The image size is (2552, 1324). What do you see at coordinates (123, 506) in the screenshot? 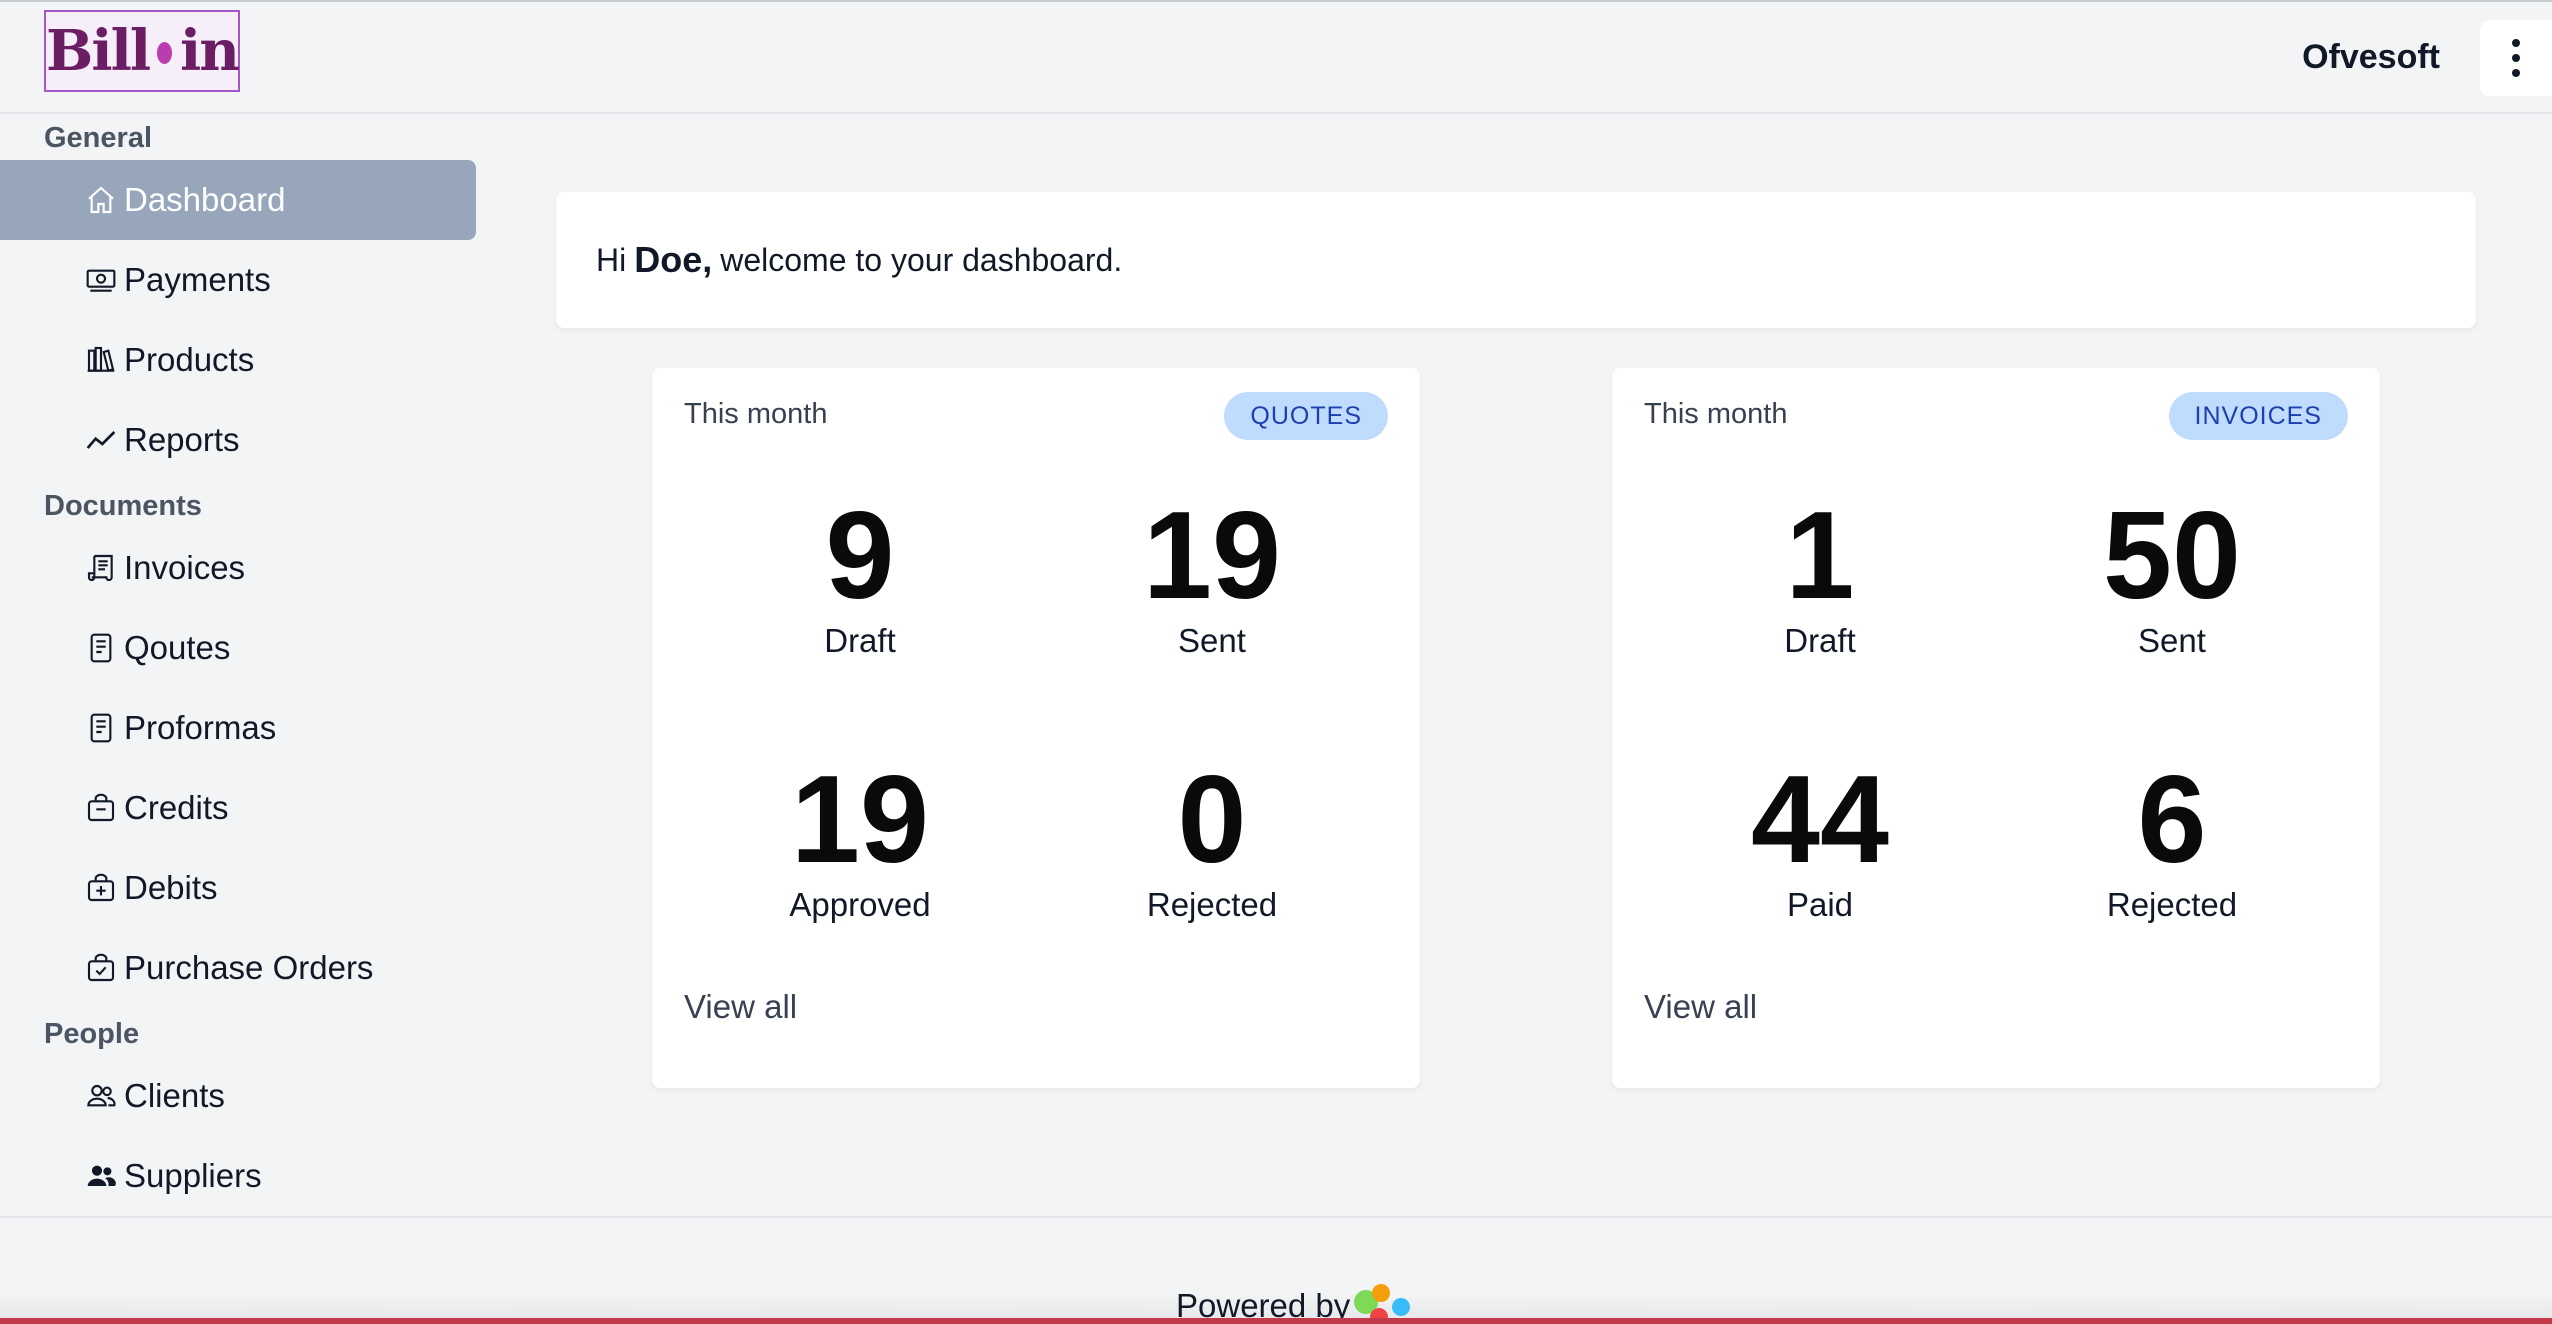
I see `section-title-documents: Documents` at bounding box center [123, 506].